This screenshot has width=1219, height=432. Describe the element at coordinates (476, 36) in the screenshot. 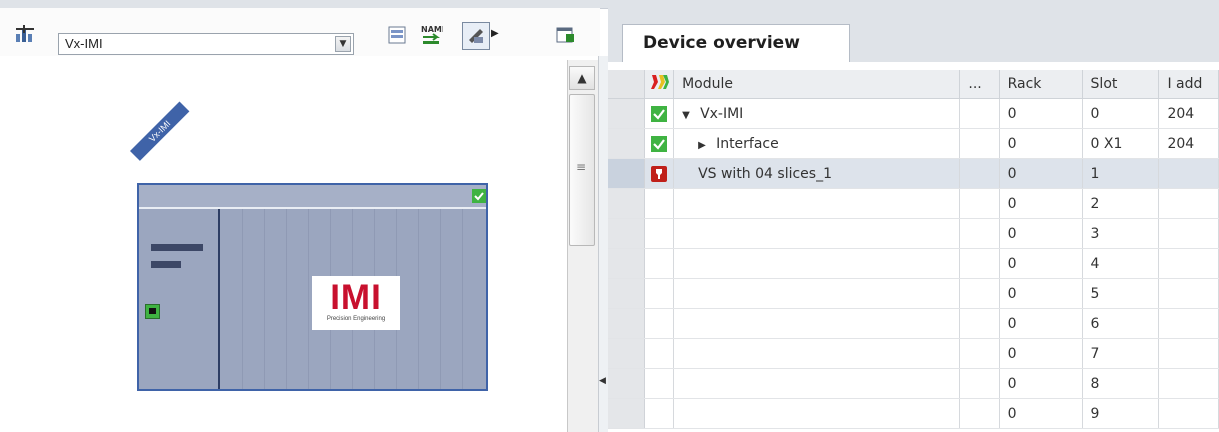

I see `view-toggle-icon` at that location.